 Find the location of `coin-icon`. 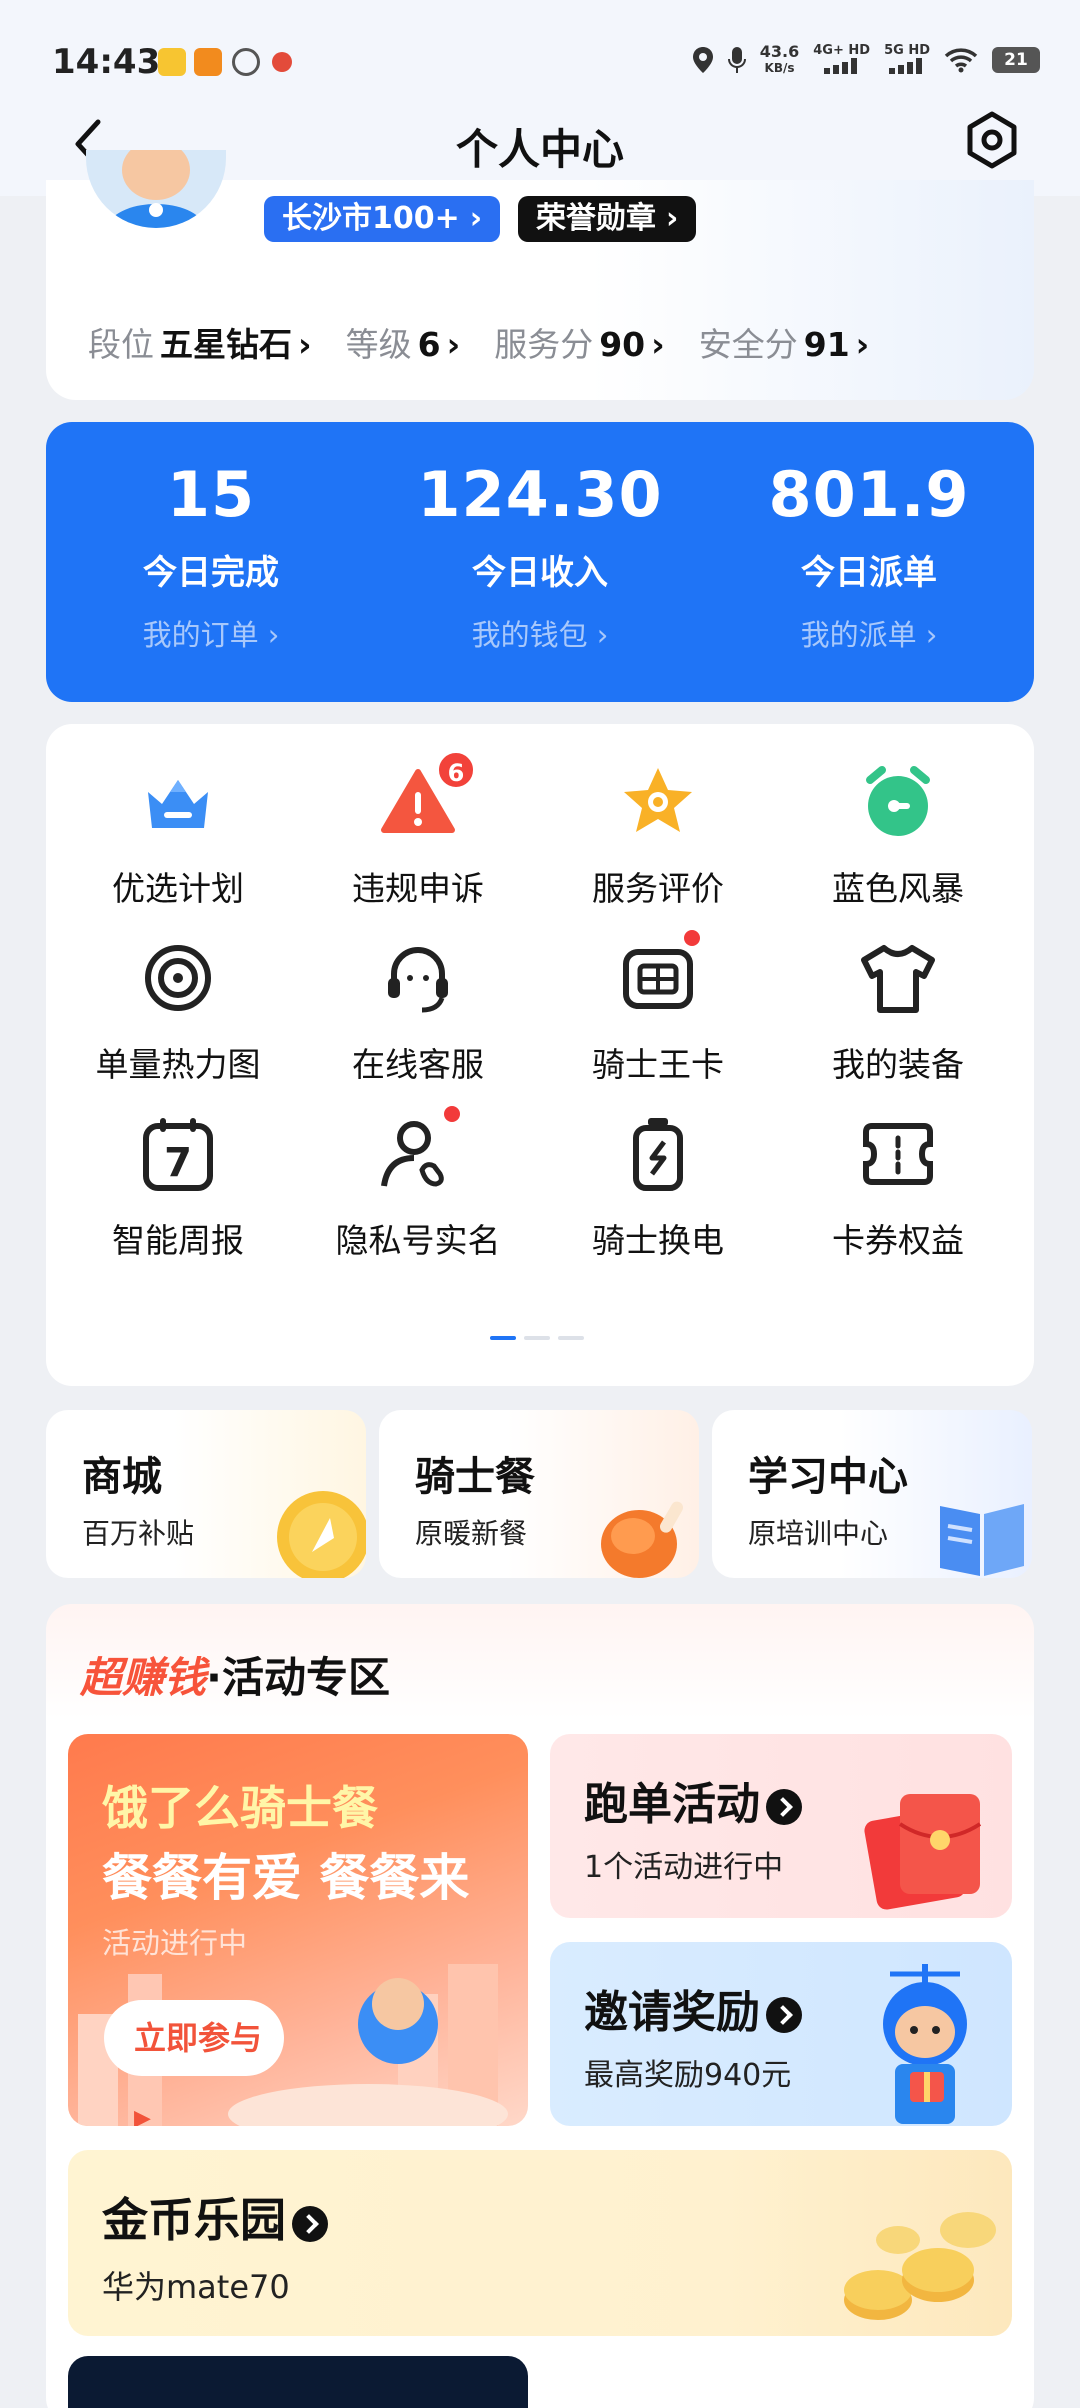

coin-icon is located at coordinates (321, 1534).